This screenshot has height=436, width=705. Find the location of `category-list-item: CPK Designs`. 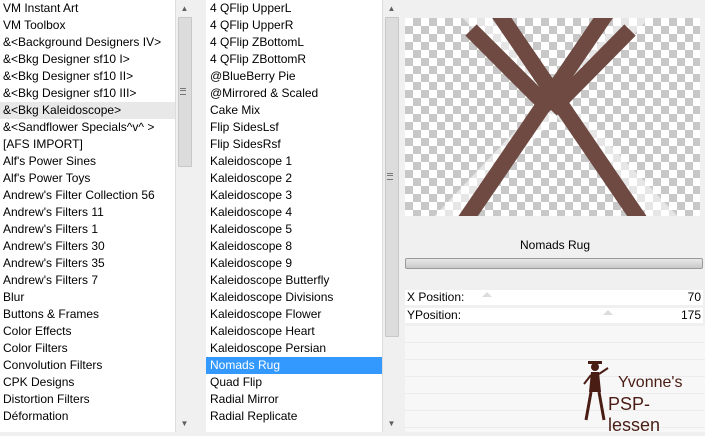

category-list-item: CPK Designs is located at coordinates (87, 382).